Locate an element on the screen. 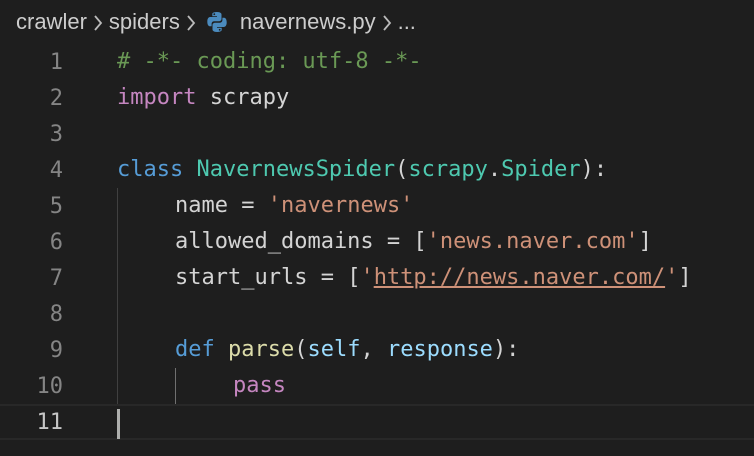 The image size is (754, 456). variable-token: name is located at coordinates (201, 205).